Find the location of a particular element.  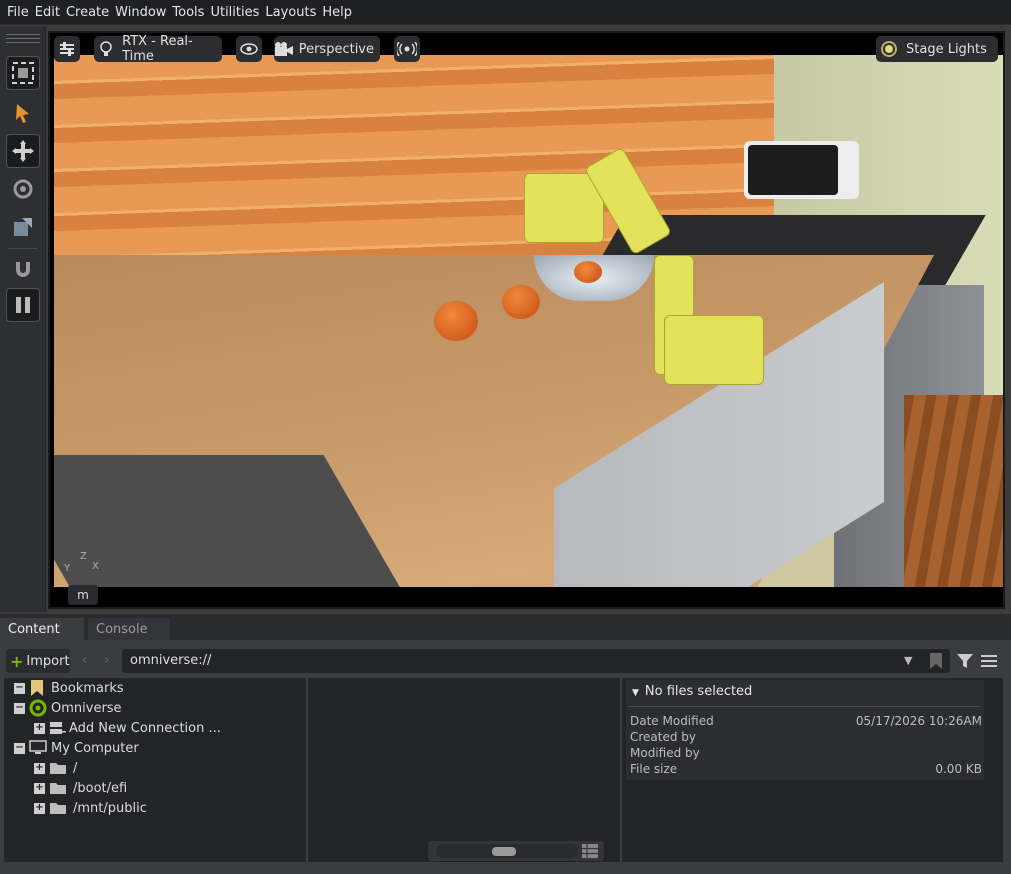

renderer-label: RTX - Real-Time is located at coordinates (157, 49).